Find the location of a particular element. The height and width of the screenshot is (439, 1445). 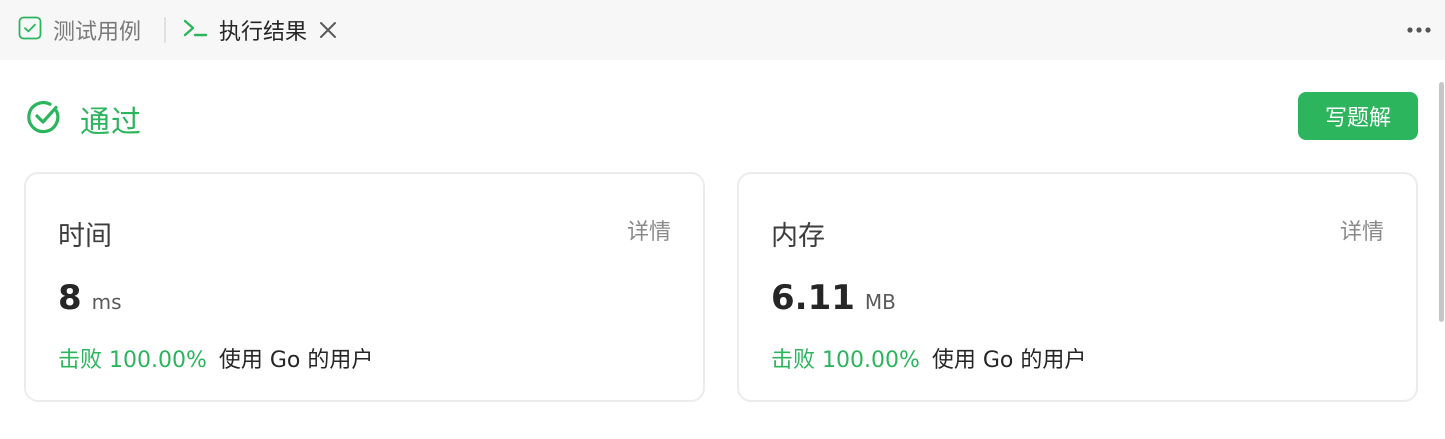

time-beats-suffix: 使用 Go 的用户 is located at coordinates (296, 360).